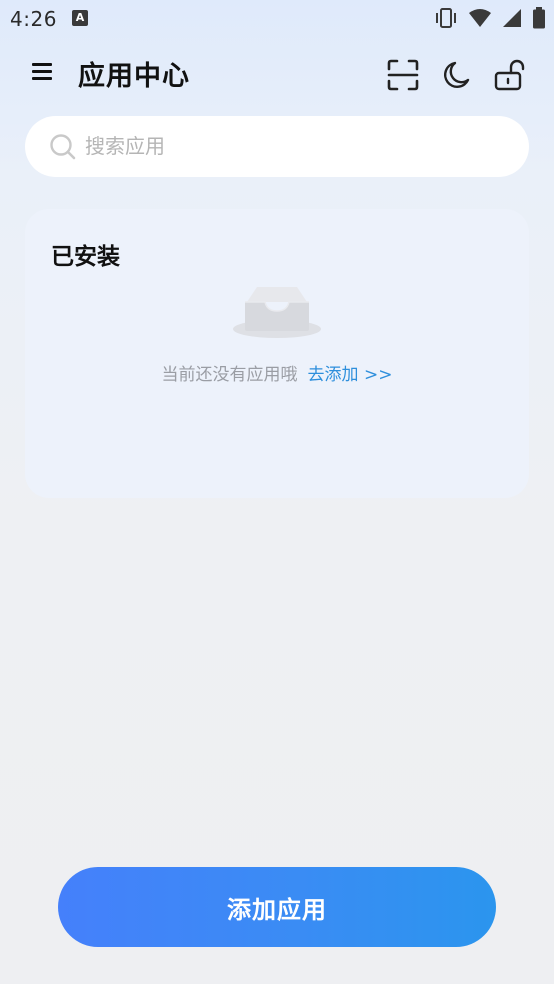  What do you see at coordinates (229, 375) in the screenshot?
I see `empty-state-text: 当前还没有应用哦` at bounding box center [229, 375].